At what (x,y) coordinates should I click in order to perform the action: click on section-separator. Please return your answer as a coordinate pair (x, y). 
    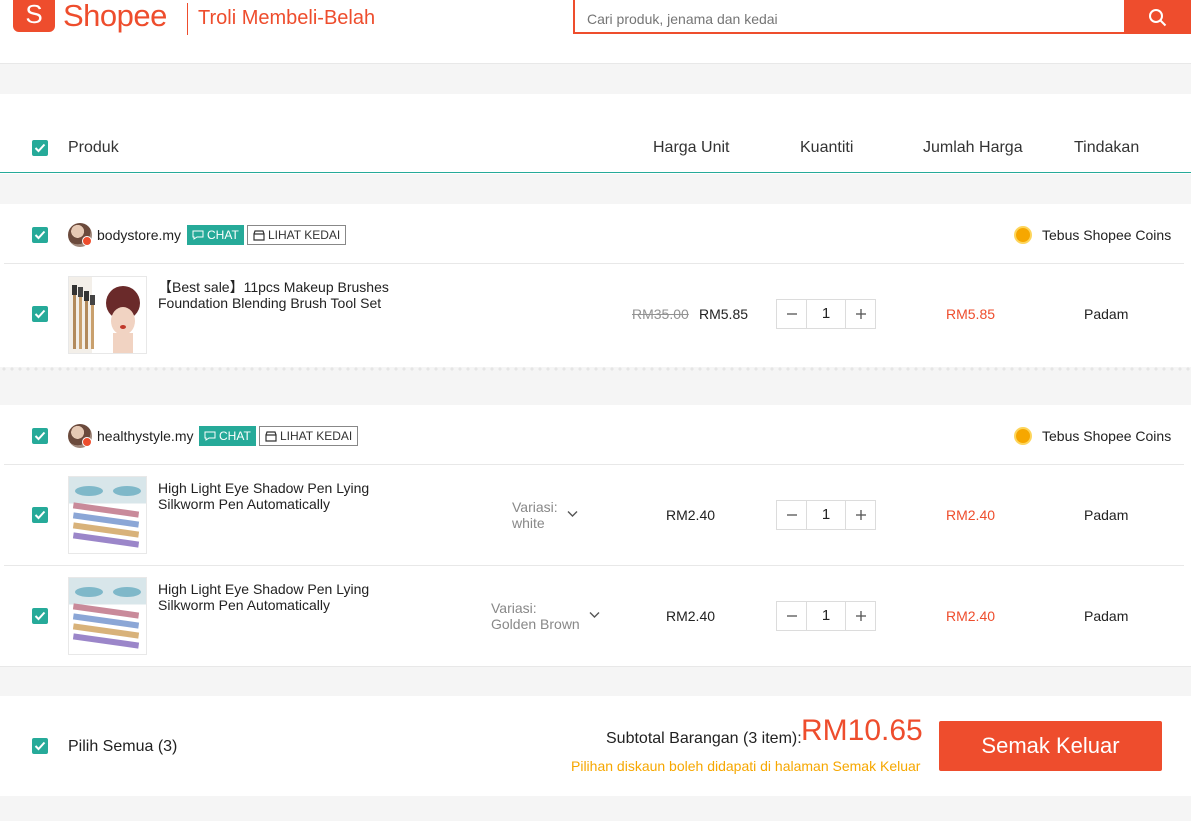
    Looking at the image, I should click on (595, 369).